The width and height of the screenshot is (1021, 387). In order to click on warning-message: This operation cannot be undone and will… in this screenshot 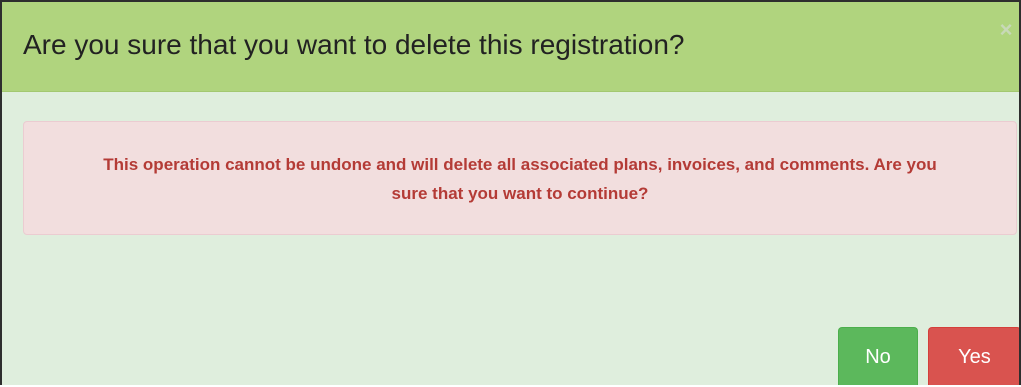, I will do `click(520, 179)`.